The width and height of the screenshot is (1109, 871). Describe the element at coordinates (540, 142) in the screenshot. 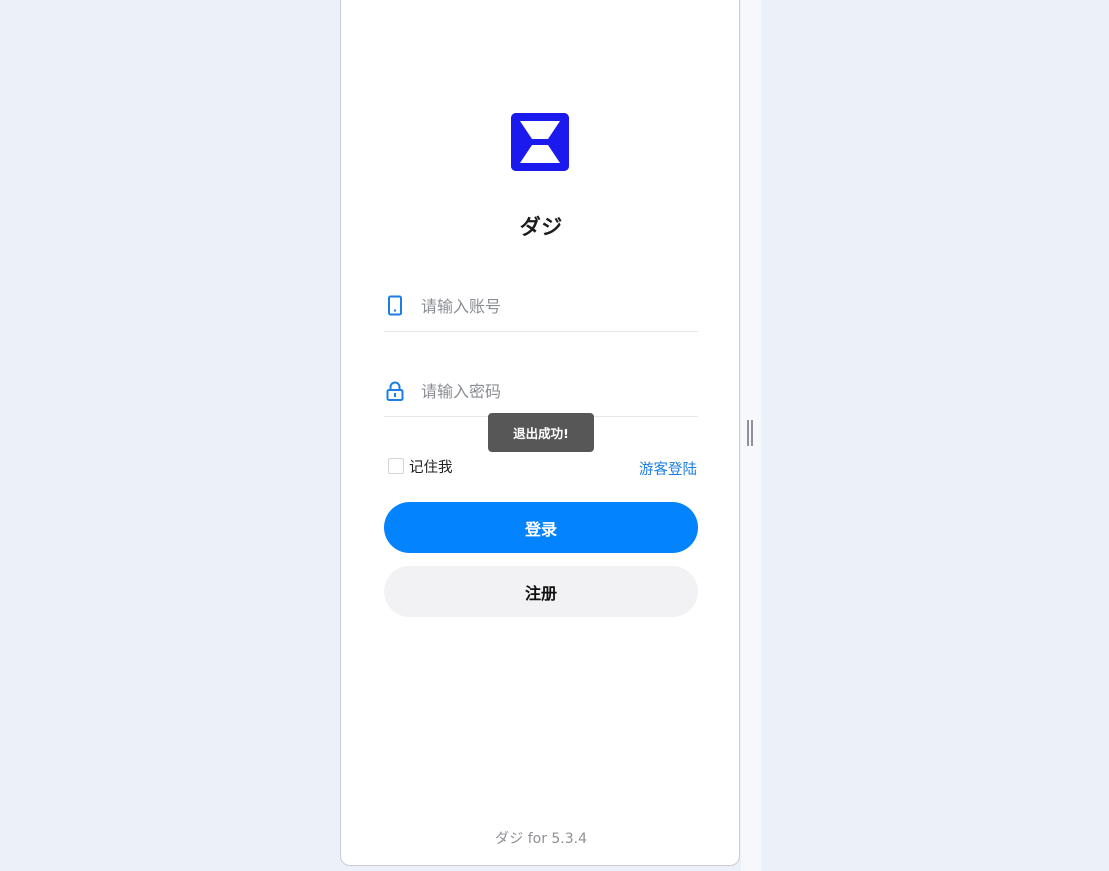

I see `x-logo-icon` at that location.